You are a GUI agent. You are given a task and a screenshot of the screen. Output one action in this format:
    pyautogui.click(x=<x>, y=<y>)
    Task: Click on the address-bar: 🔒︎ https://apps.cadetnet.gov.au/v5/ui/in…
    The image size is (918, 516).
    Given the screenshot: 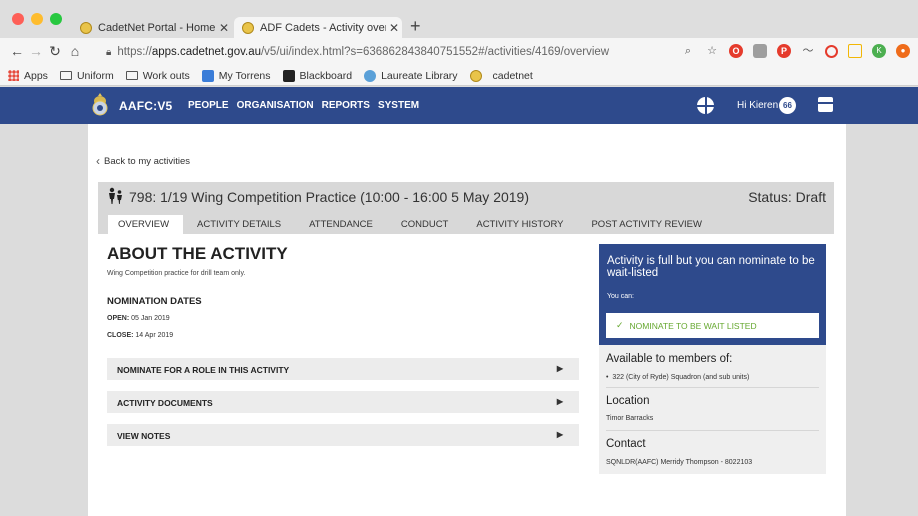 What is the action you would take?
    pyautogui.click(x=357, y=52)
    